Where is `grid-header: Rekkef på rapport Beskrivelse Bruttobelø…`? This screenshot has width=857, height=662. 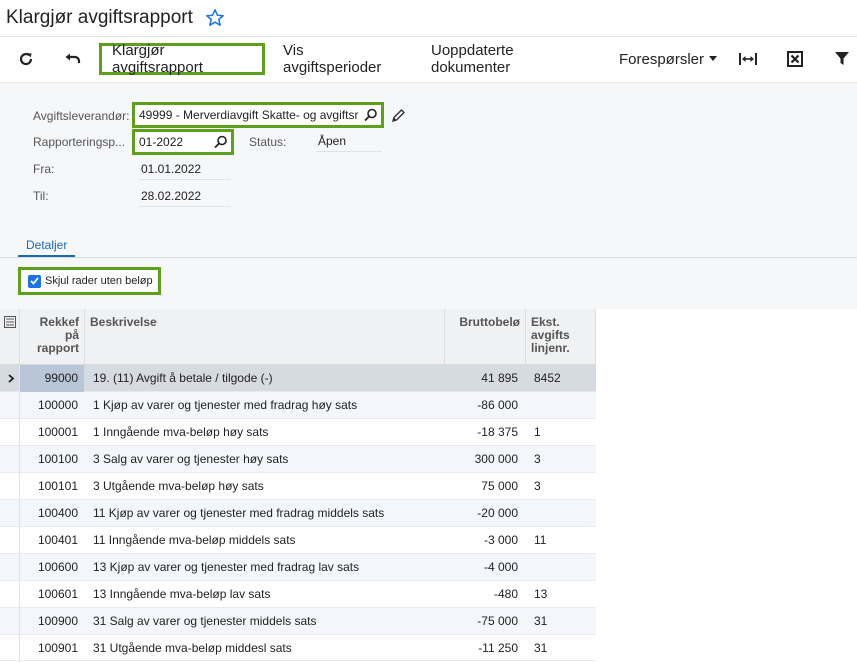
grid-header: Rekkef på rapport Beskrivelse Bruttobelø… is located at coordinates (298, 337).